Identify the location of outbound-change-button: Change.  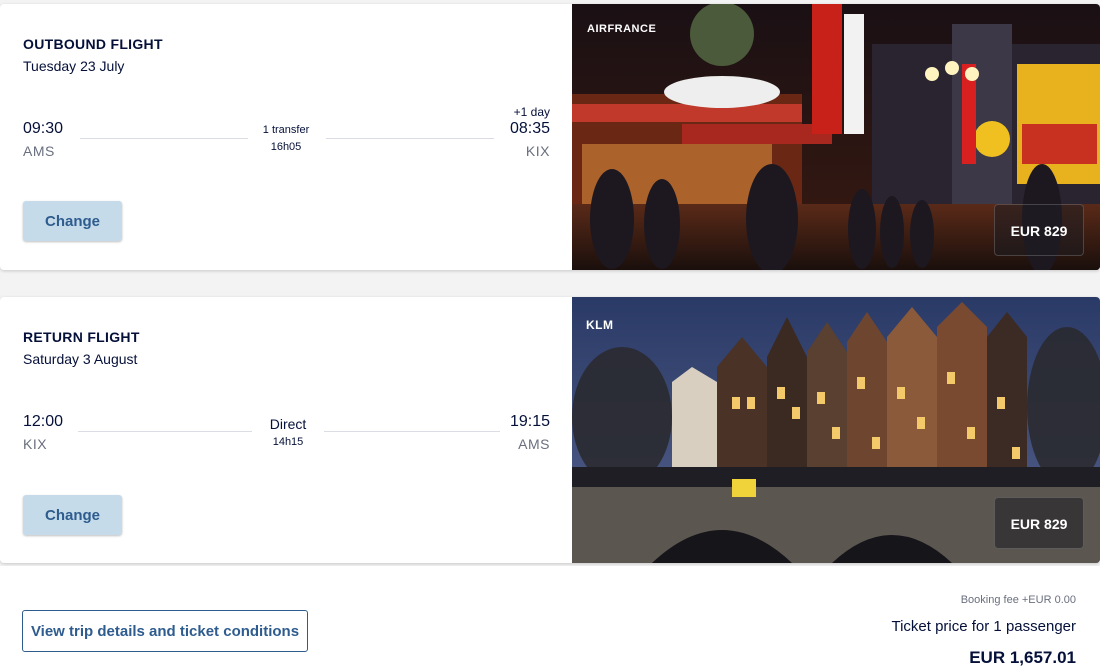
(72, 221).